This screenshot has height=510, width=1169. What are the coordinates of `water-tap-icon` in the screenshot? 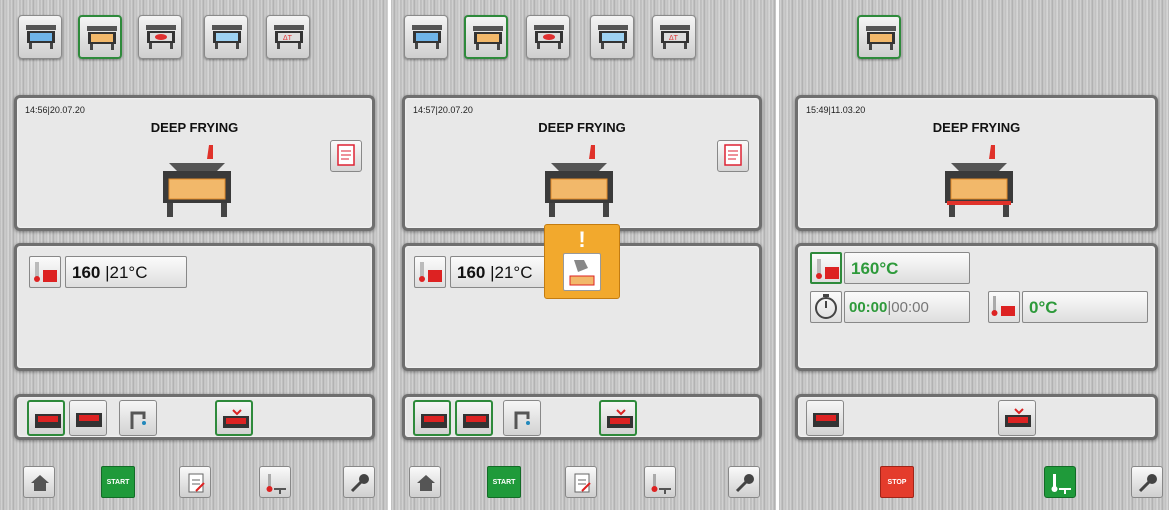 It's located at (138, 420).